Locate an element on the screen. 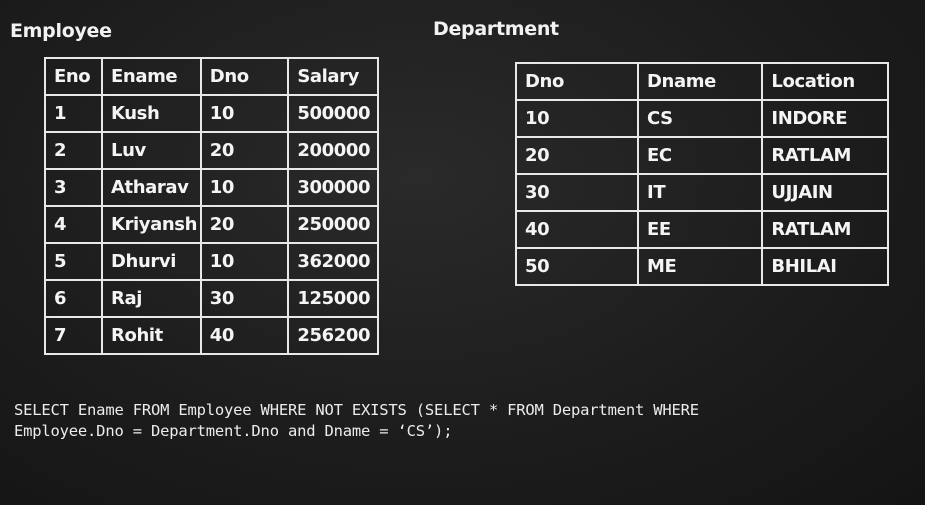  employee-cell-ename: Kush is located at coordinates (151, 113).